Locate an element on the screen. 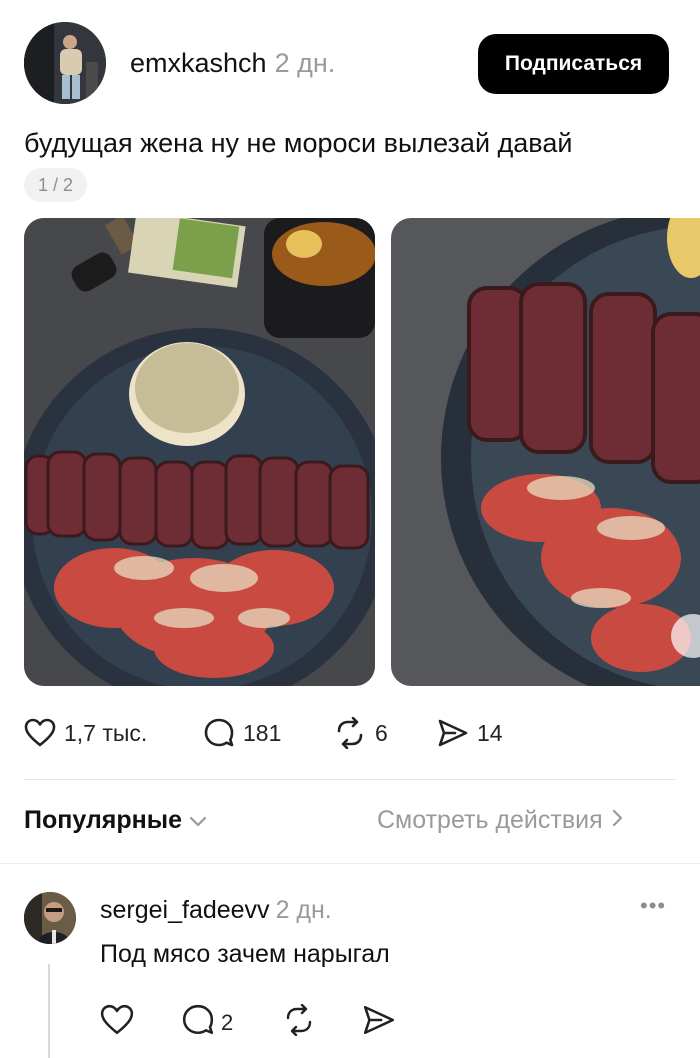  reply-button: 181 is located at coordinates (242, 733).